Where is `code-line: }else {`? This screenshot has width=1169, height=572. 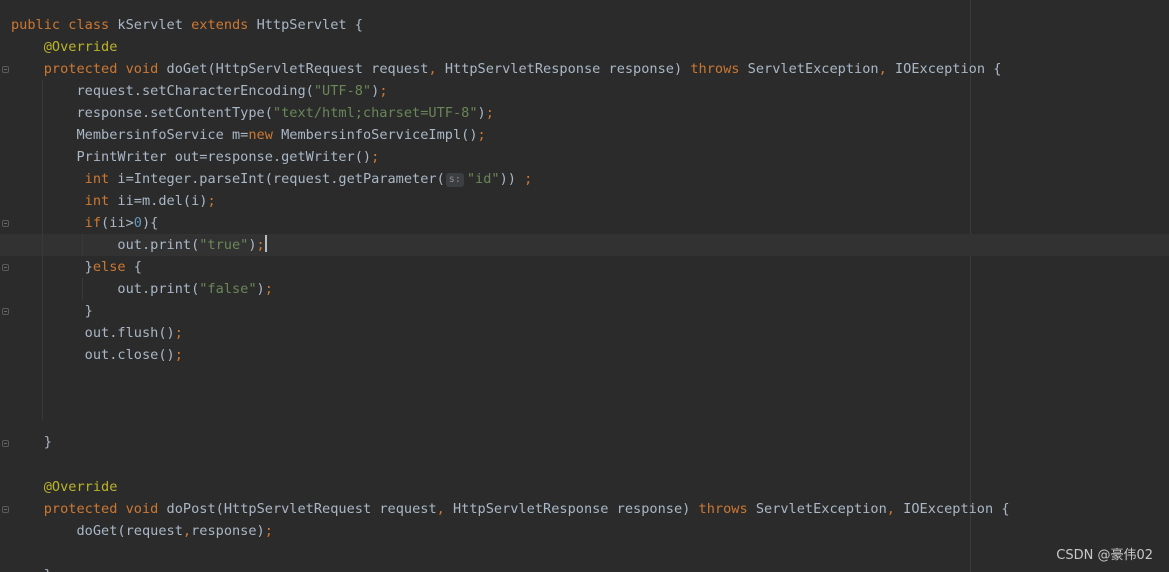
code-line: }else { is located at coordinates (76, 267).